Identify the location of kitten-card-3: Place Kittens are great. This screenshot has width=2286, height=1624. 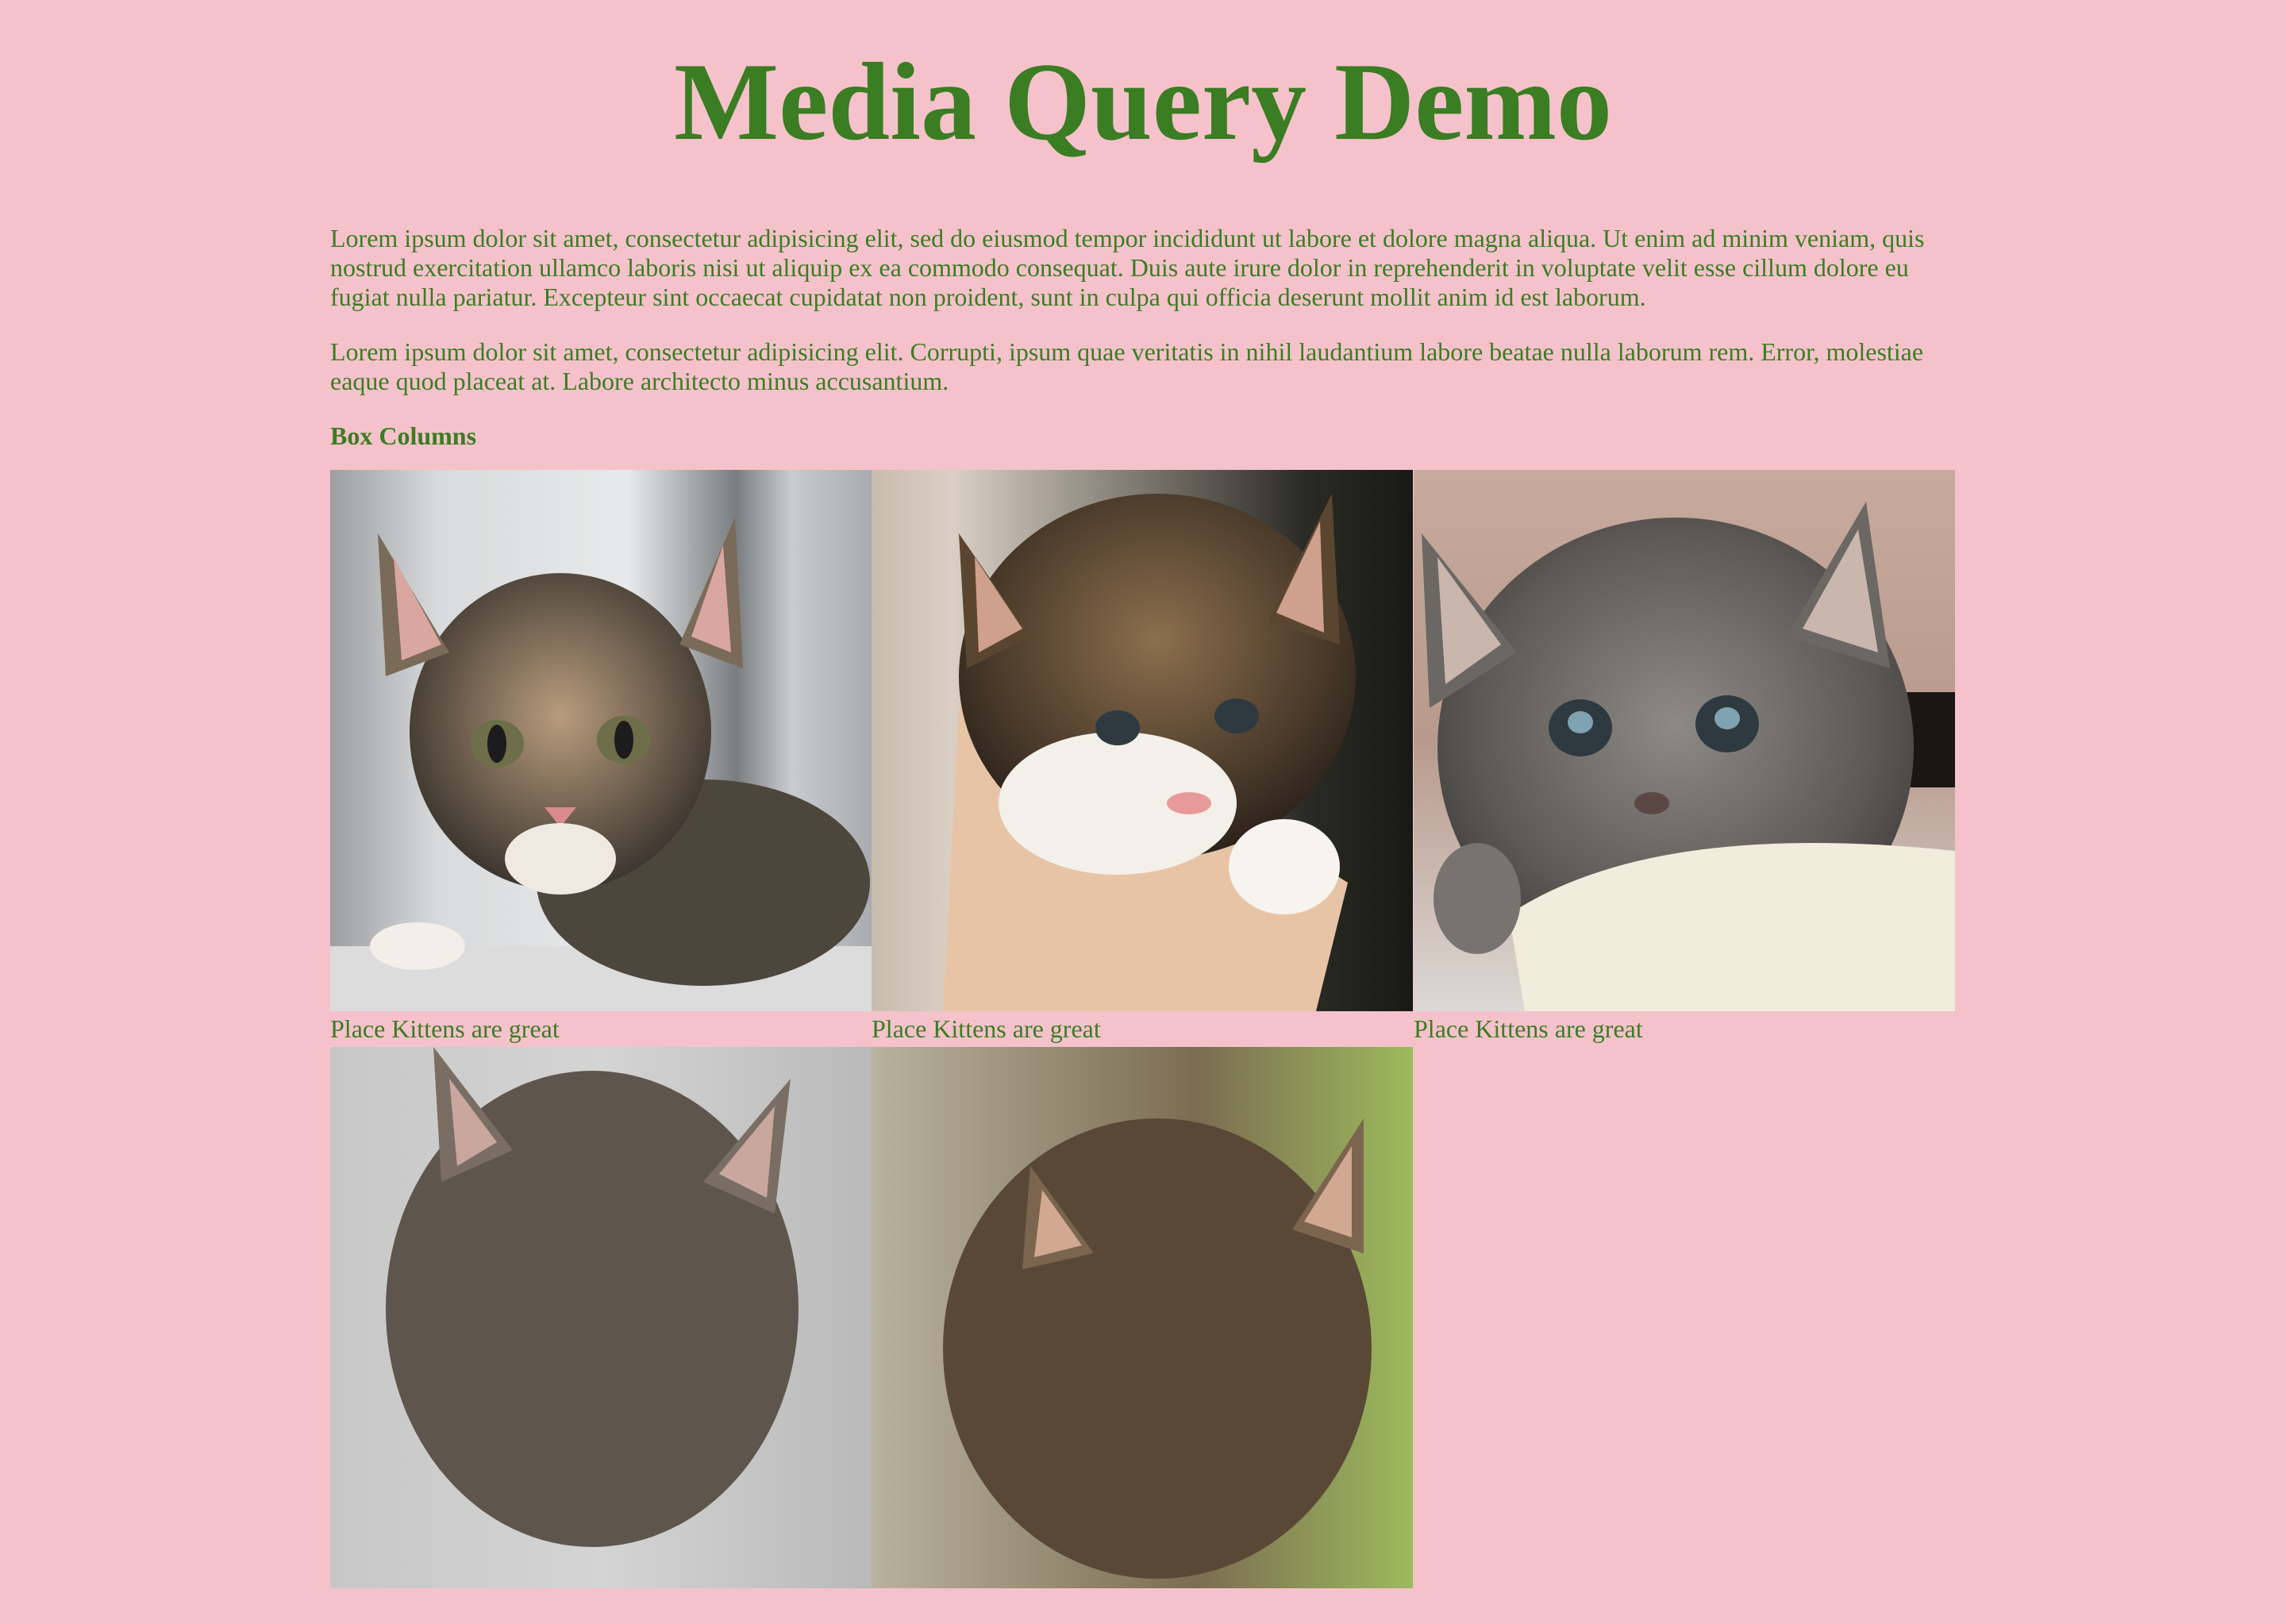
(1684, 758).